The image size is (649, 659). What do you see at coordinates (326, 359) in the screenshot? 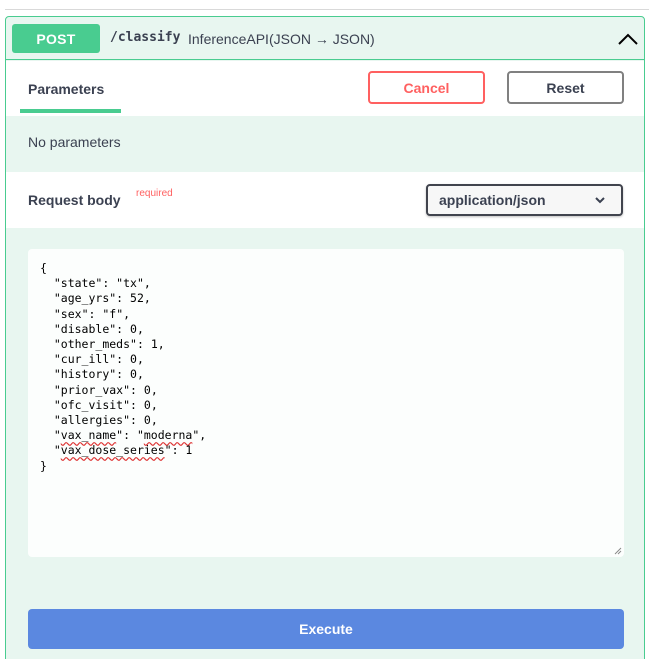
I see `code-line: "cur_ill": 0,` at bounding box center [326, 359].